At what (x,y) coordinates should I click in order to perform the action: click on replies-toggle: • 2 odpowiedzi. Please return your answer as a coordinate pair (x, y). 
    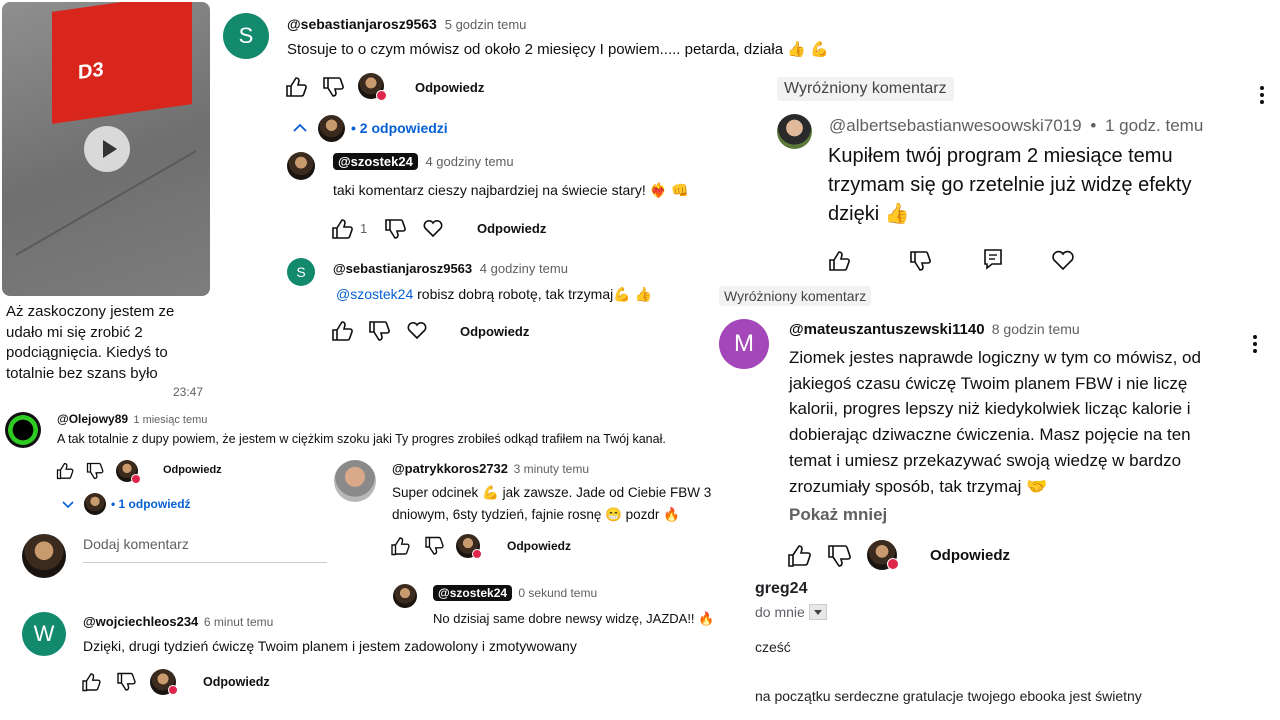
    Looking at the image, I should click on (369, 128).